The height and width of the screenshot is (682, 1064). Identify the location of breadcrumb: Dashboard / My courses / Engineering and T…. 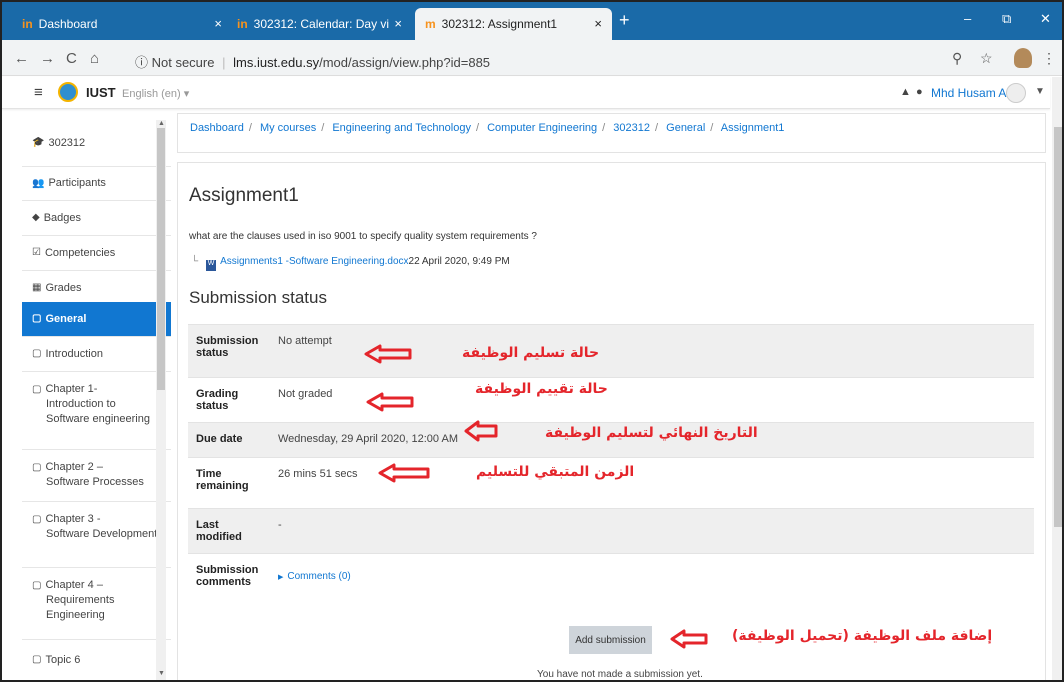
(487, 128).